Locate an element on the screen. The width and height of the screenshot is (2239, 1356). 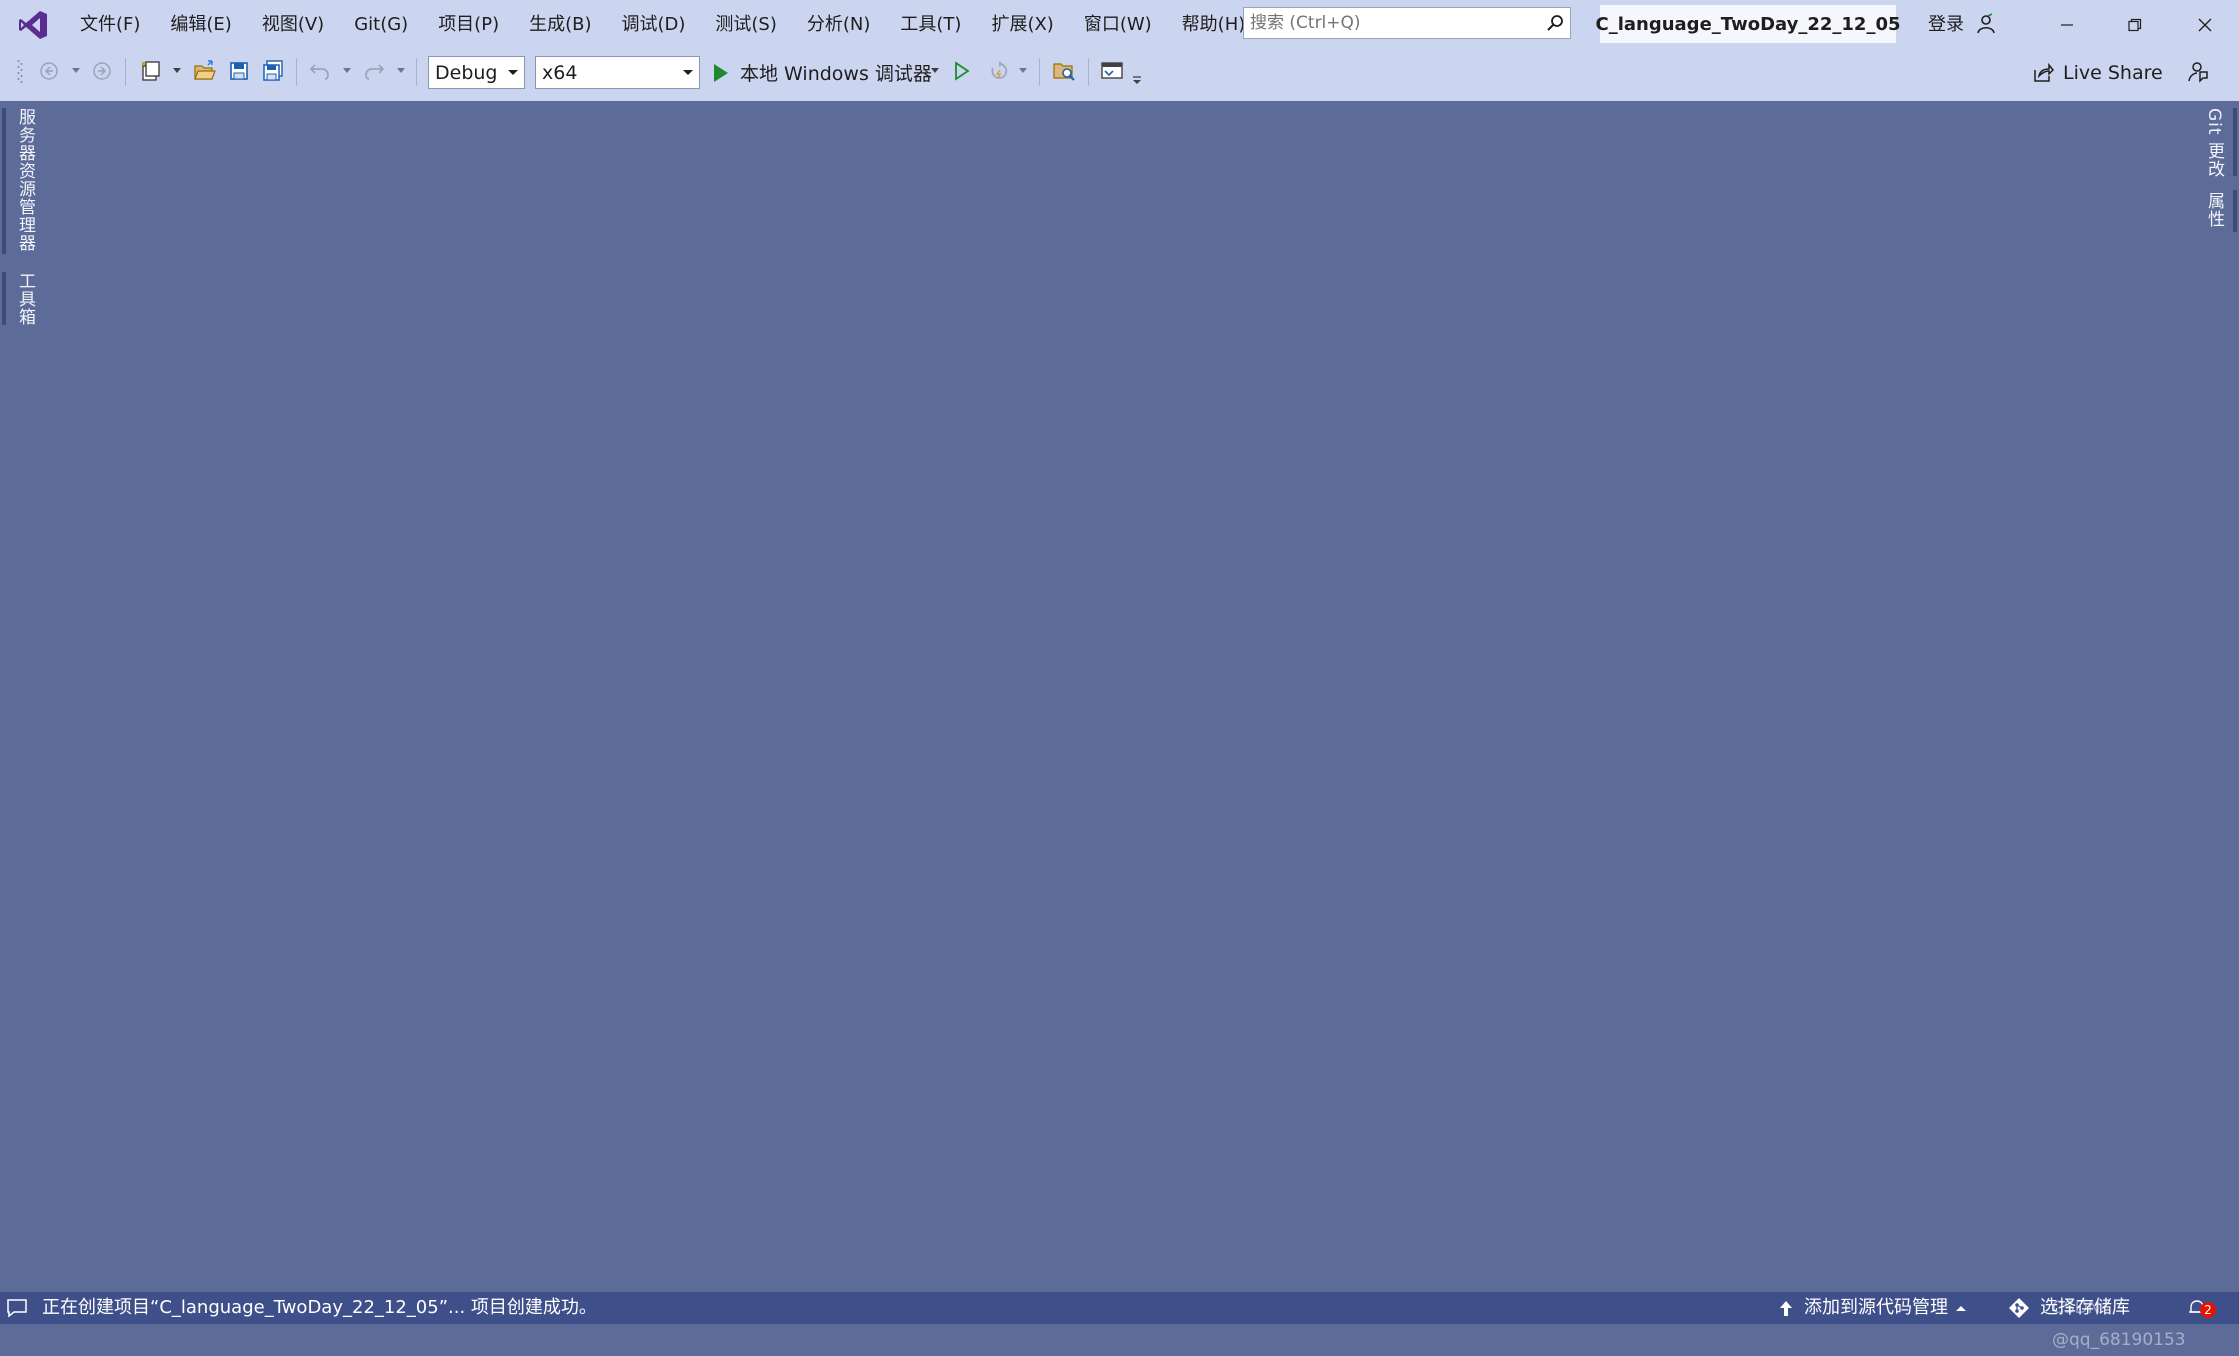
arrow-up-icon is located at coordinates (1786, 1308).